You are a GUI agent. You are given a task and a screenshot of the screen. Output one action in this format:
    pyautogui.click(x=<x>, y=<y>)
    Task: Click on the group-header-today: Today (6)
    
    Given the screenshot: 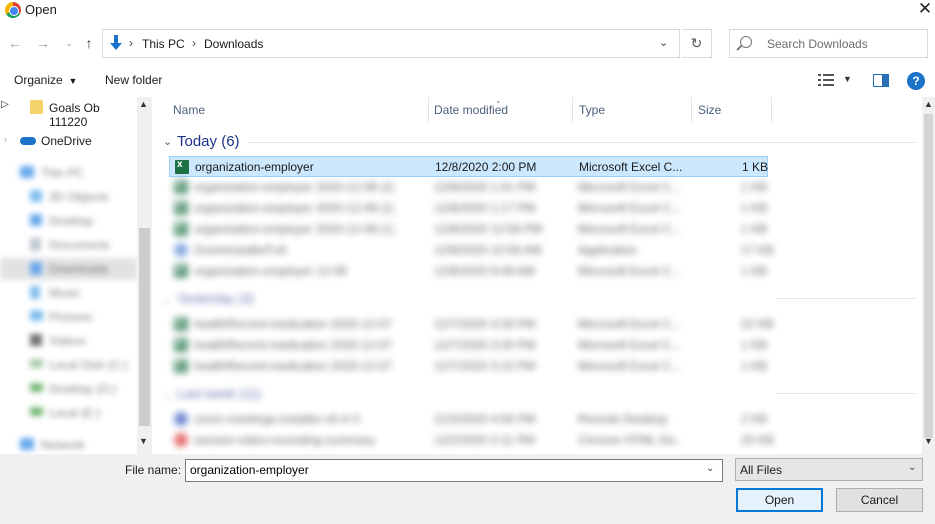 What is the action you would take?
    pyautogui.click(x=208, y=141)
    